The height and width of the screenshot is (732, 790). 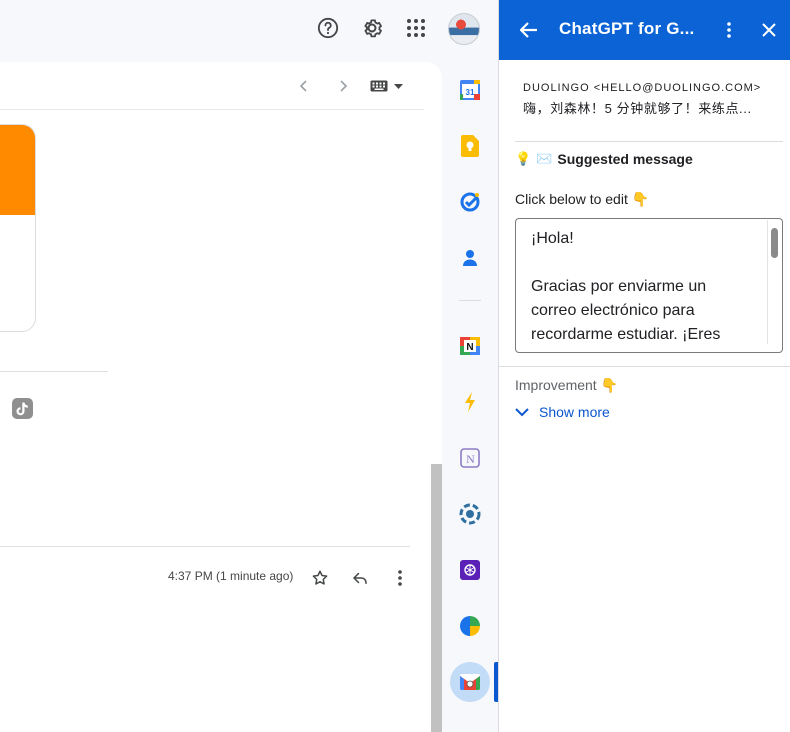 What do you see at coordinates (17, 170) in the screenshot?
I see `email-banner` at bounding box center [17, 170].